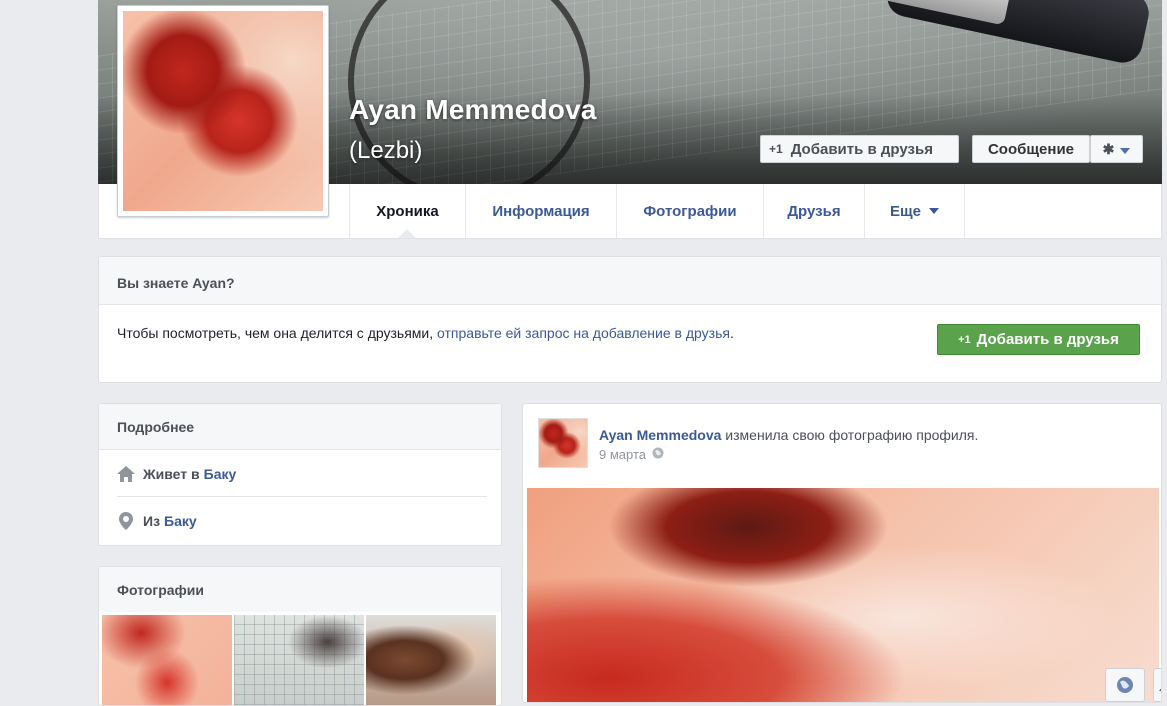 The image size is (1167, 706). I want to click on post-meta: 9 марта, so click(631, 454).